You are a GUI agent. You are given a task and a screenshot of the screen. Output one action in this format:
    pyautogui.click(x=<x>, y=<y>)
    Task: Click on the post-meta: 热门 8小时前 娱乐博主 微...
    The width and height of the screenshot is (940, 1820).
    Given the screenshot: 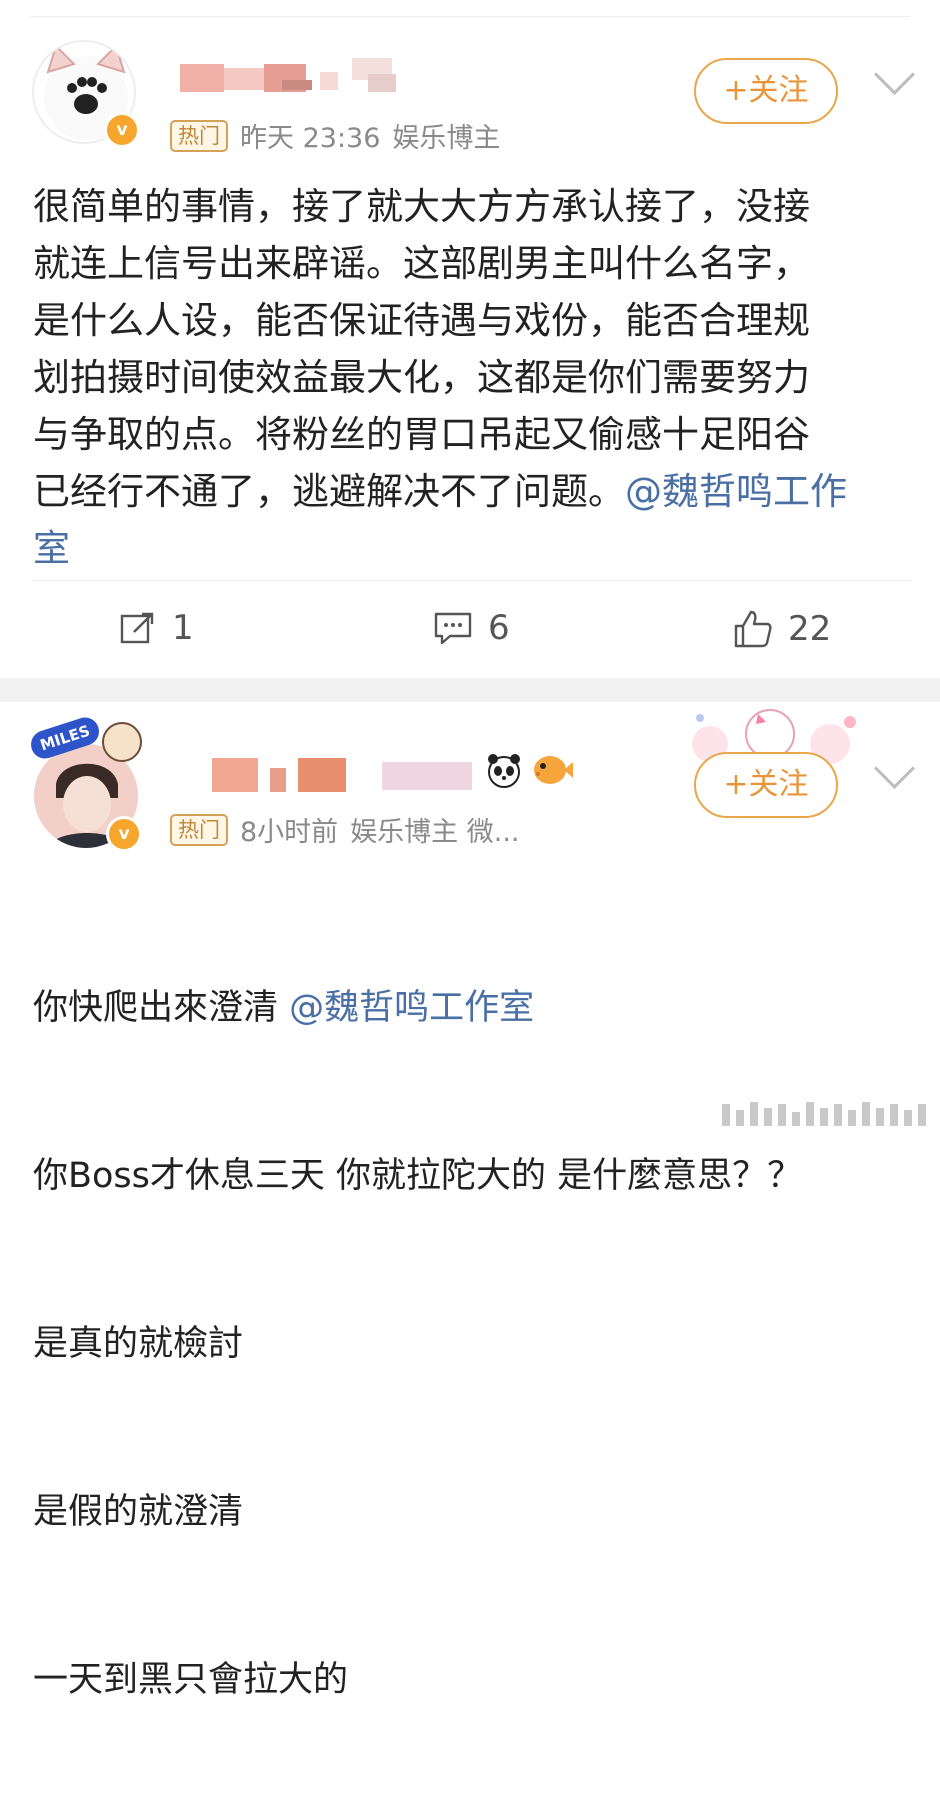 What is the action you would take?
    pyautogui.click(x=345, y=829)
    